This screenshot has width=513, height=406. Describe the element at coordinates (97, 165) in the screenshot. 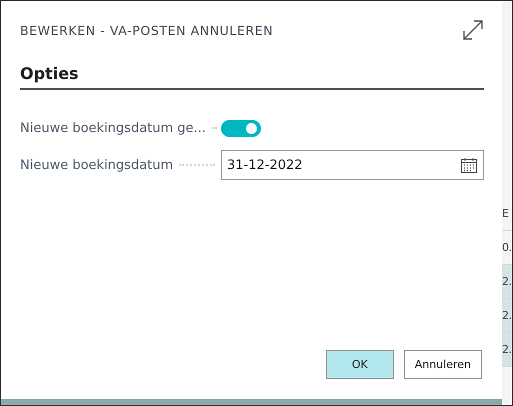

I see `field-label: Nieuwe boekingsdatum` at that location.